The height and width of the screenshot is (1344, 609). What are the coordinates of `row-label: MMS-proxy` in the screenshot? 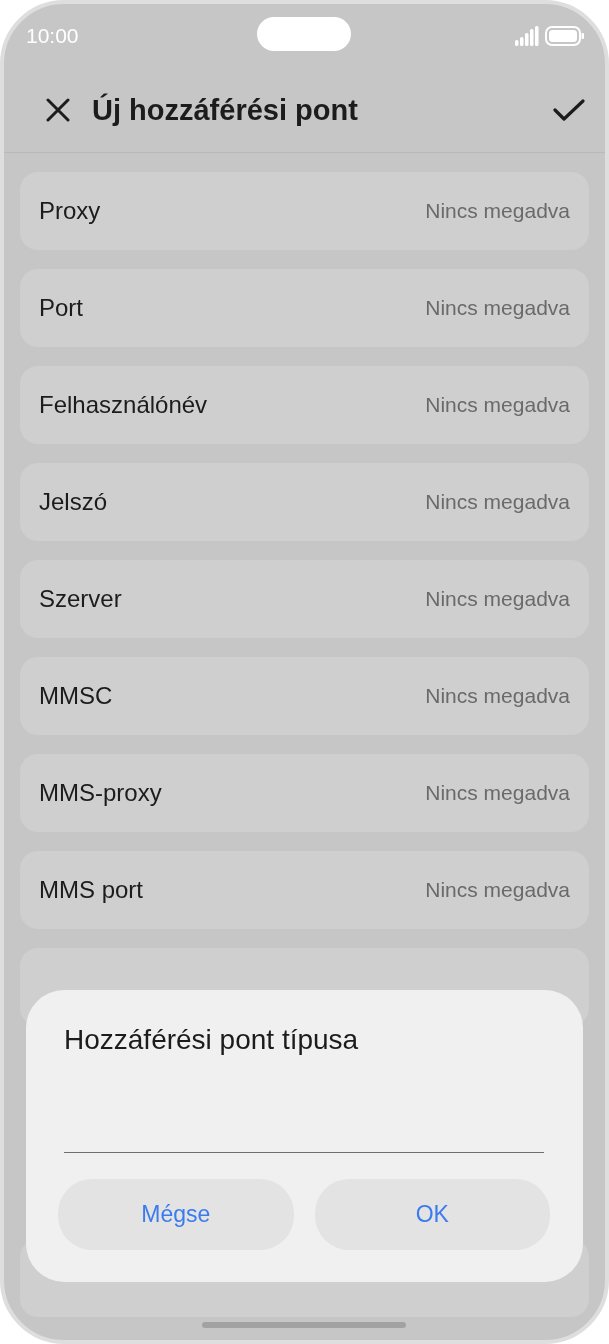 It's located at (100, 793).